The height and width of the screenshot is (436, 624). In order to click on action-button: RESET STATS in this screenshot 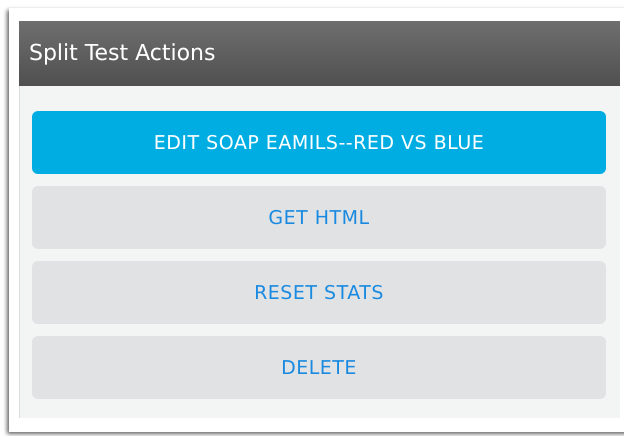, I will do `click(319, 292)`.